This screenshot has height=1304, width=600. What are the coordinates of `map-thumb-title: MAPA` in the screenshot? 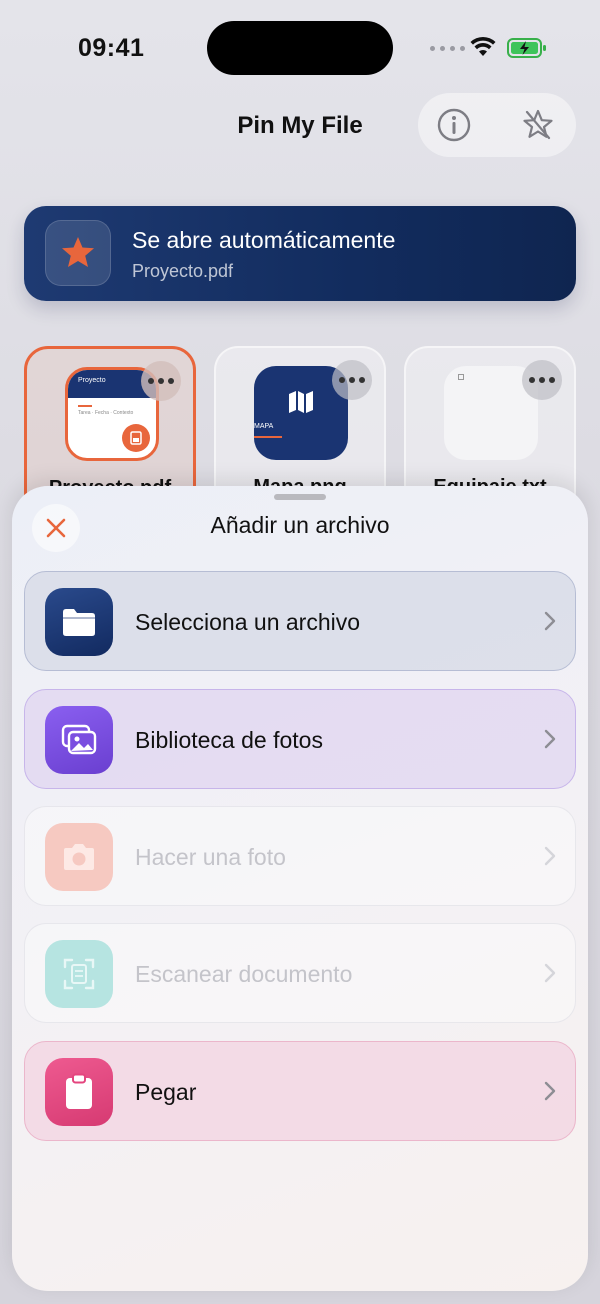 It's located at (264, 426).